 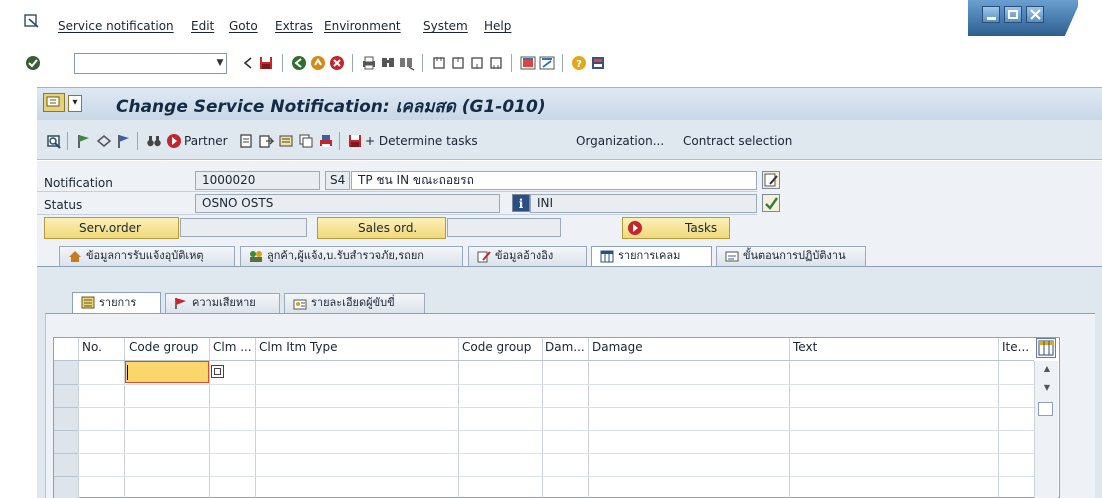 I want to click on menu-edit: Edit, so click(x=202, y=26).